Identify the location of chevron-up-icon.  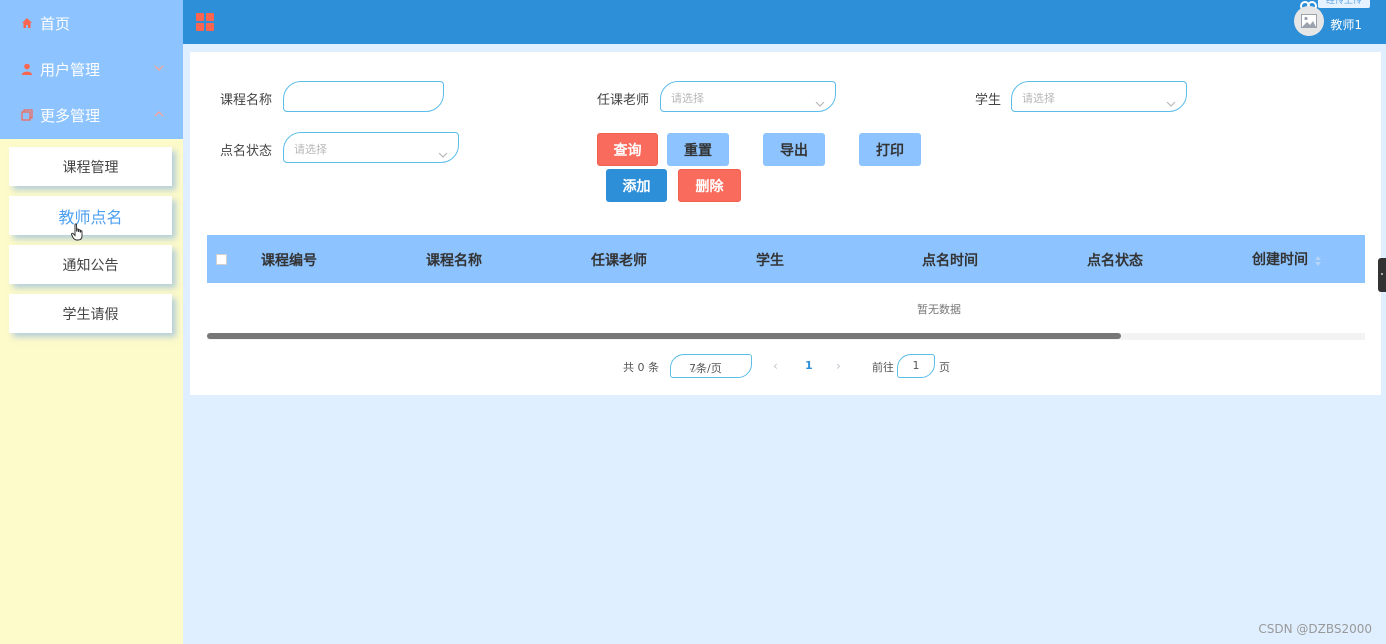
(159, 112).